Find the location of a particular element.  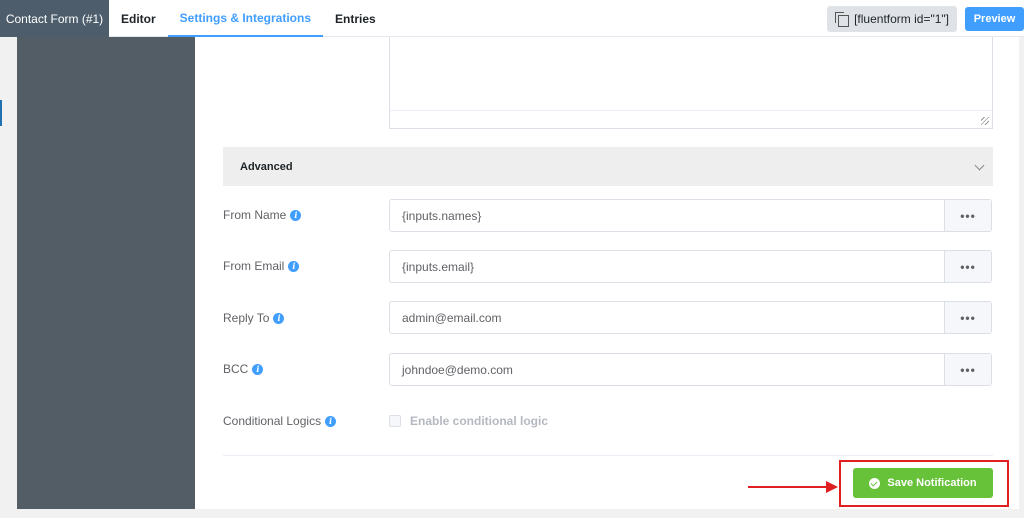

tab-editor-label: Editor is located at coordinates (138, 18).